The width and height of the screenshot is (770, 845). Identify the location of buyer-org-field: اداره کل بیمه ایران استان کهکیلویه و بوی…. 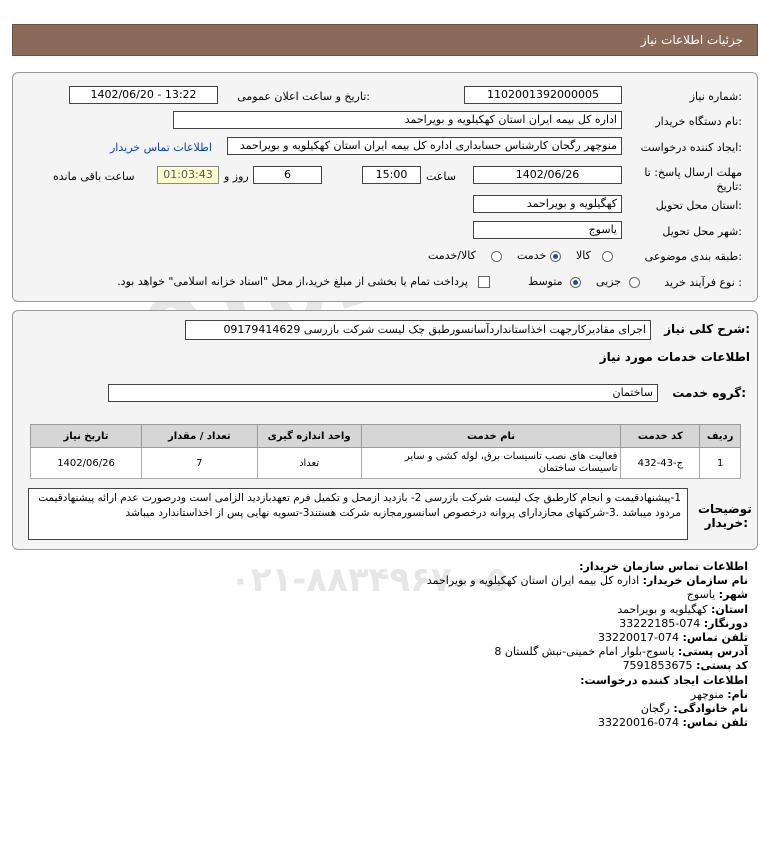
(397, 120).